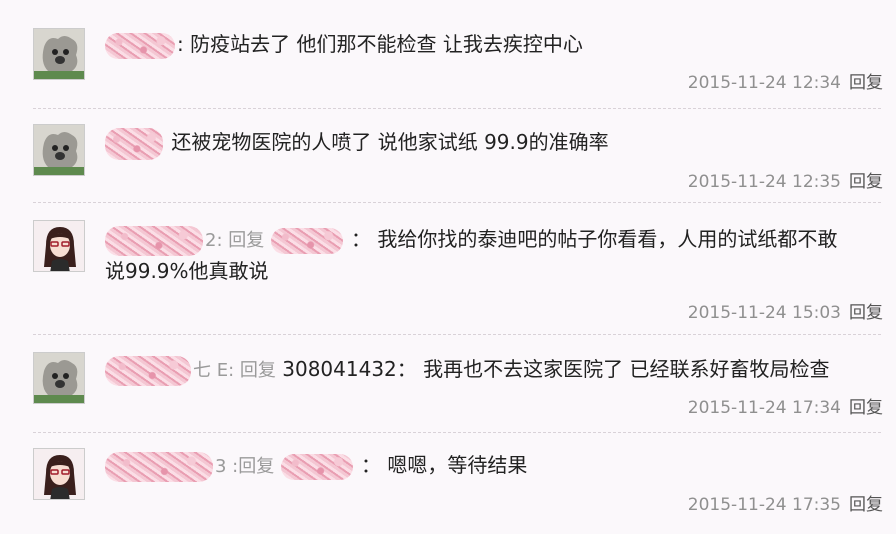 This screenshot has width=896, height=534. I want to click on timestamp: 2015-11-24 17:35, so click(764, 505).